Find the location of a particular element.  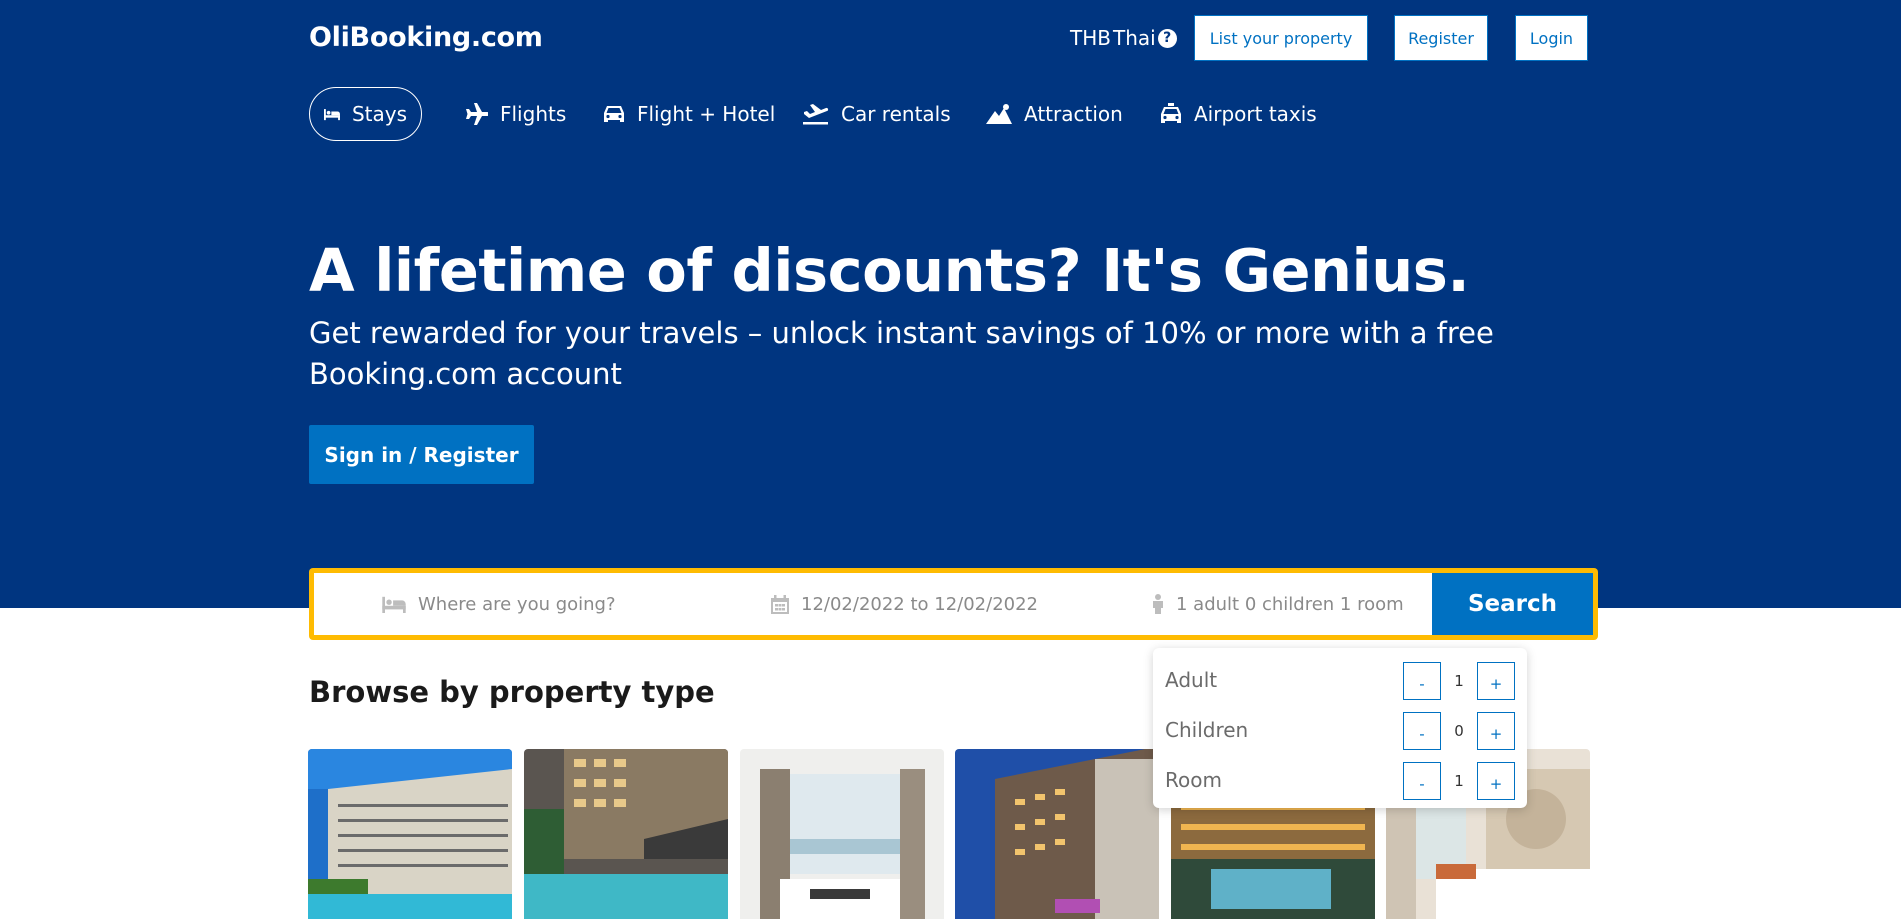

question-circle-icon: ? is located at coordinates (1167, 38).